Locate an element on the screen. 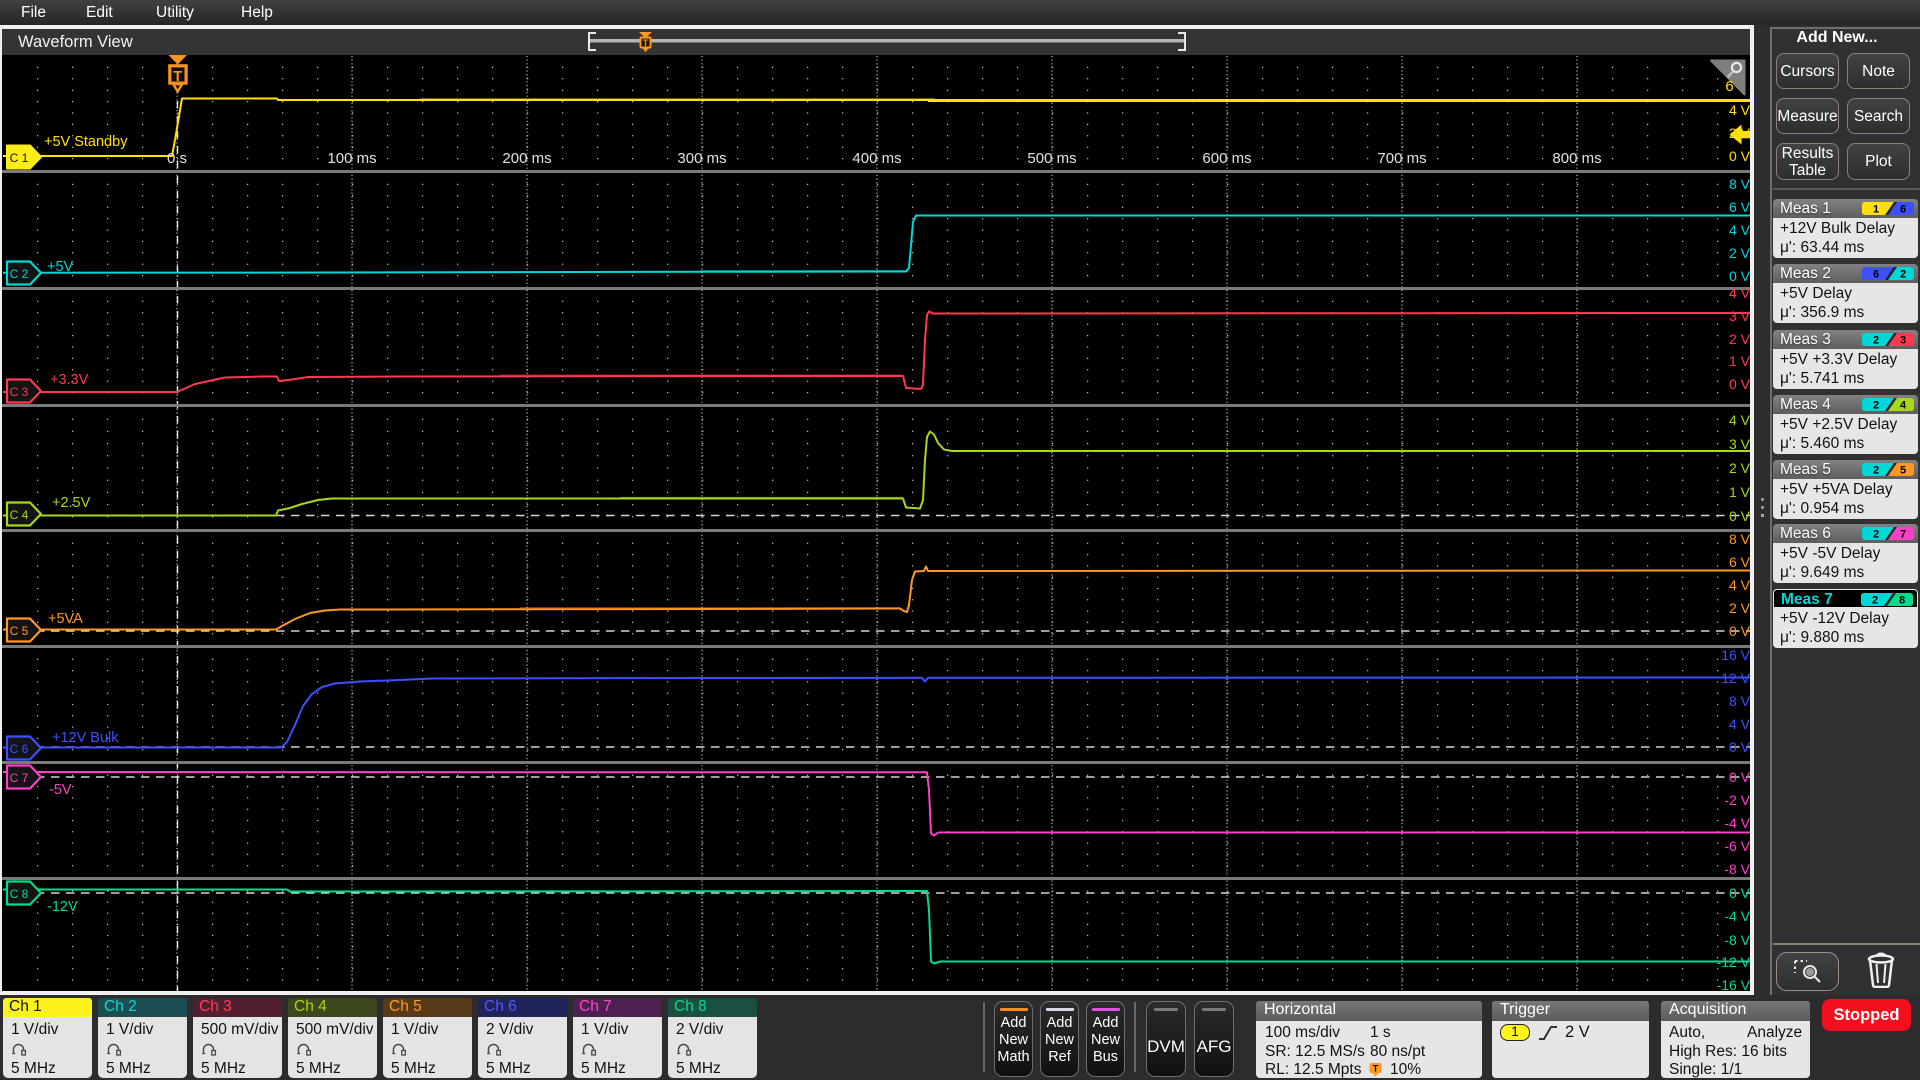 Image resolution: width=1920 pixels, height=1080 pixels. svg-text: +5V Standby is located at coordinates (86, 142).